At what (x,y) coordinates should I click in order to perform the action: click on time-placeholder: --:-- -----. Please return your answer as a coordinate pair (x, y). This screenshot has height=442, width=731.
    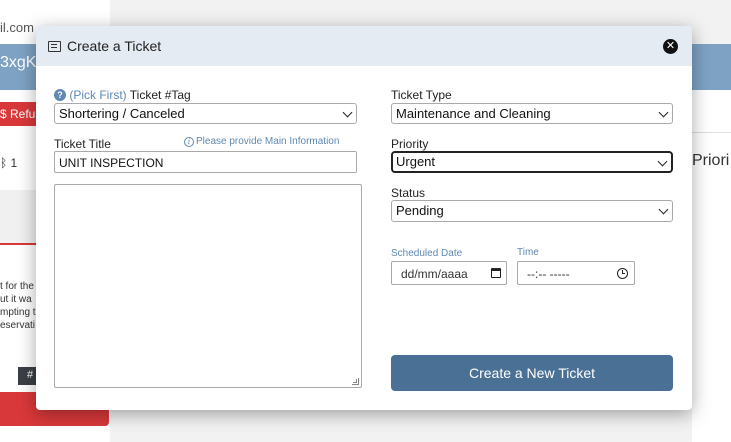
    Looking at the image, I should click on (548, 274).